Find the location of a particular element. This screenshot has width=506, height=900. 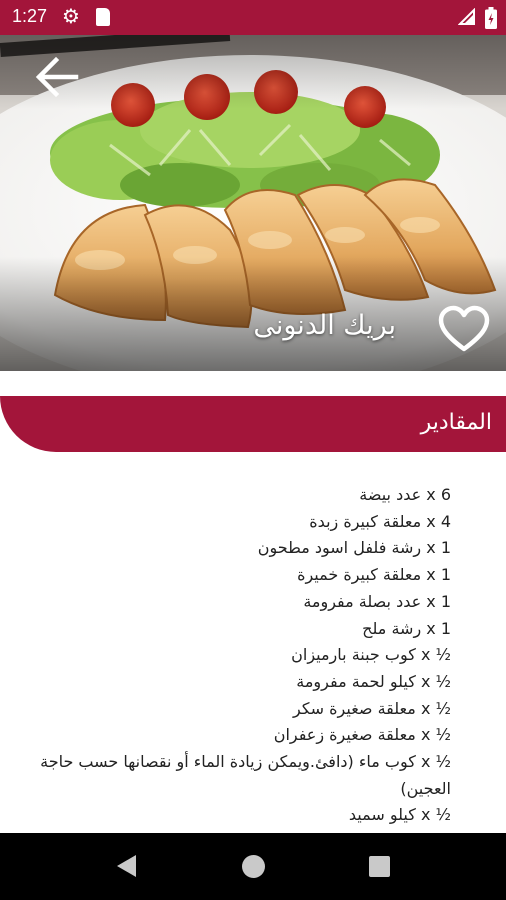

heart-outline-icon is located at coordinates (464, 330).